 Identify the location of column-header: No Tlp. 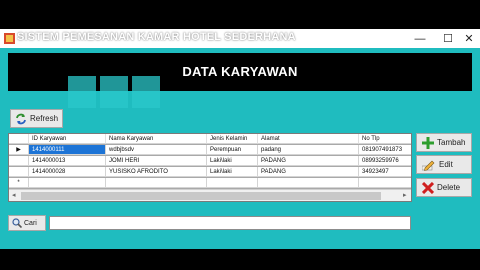
(385, 139).